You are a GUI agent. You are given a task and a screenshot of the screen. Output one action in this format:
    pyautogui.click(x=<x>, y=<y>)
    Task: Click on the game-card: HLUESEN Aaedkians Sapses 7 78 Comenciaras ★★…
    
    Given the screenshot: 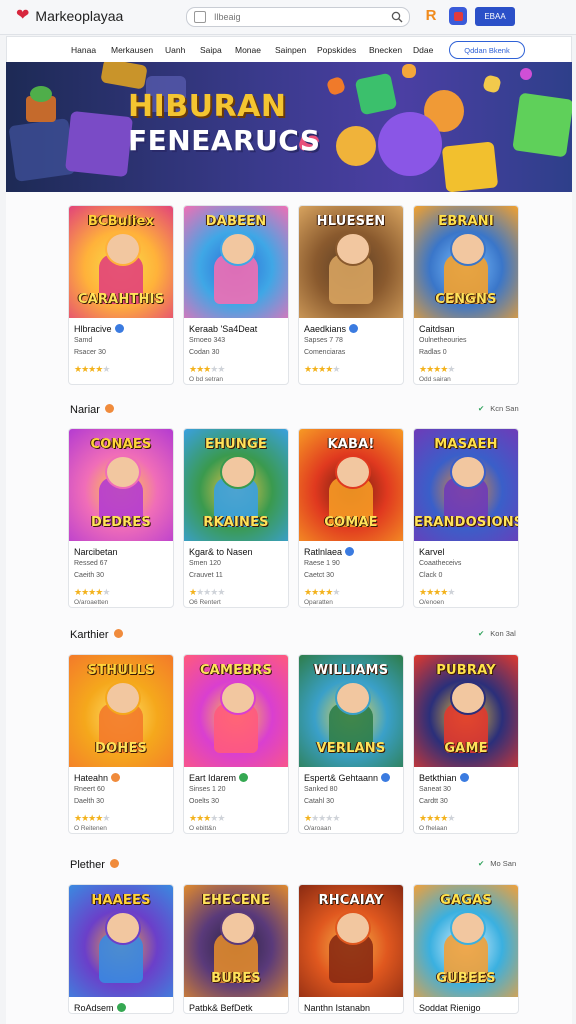 What is the action you would take?
    pyautogui.click(x=351, y=295)
    